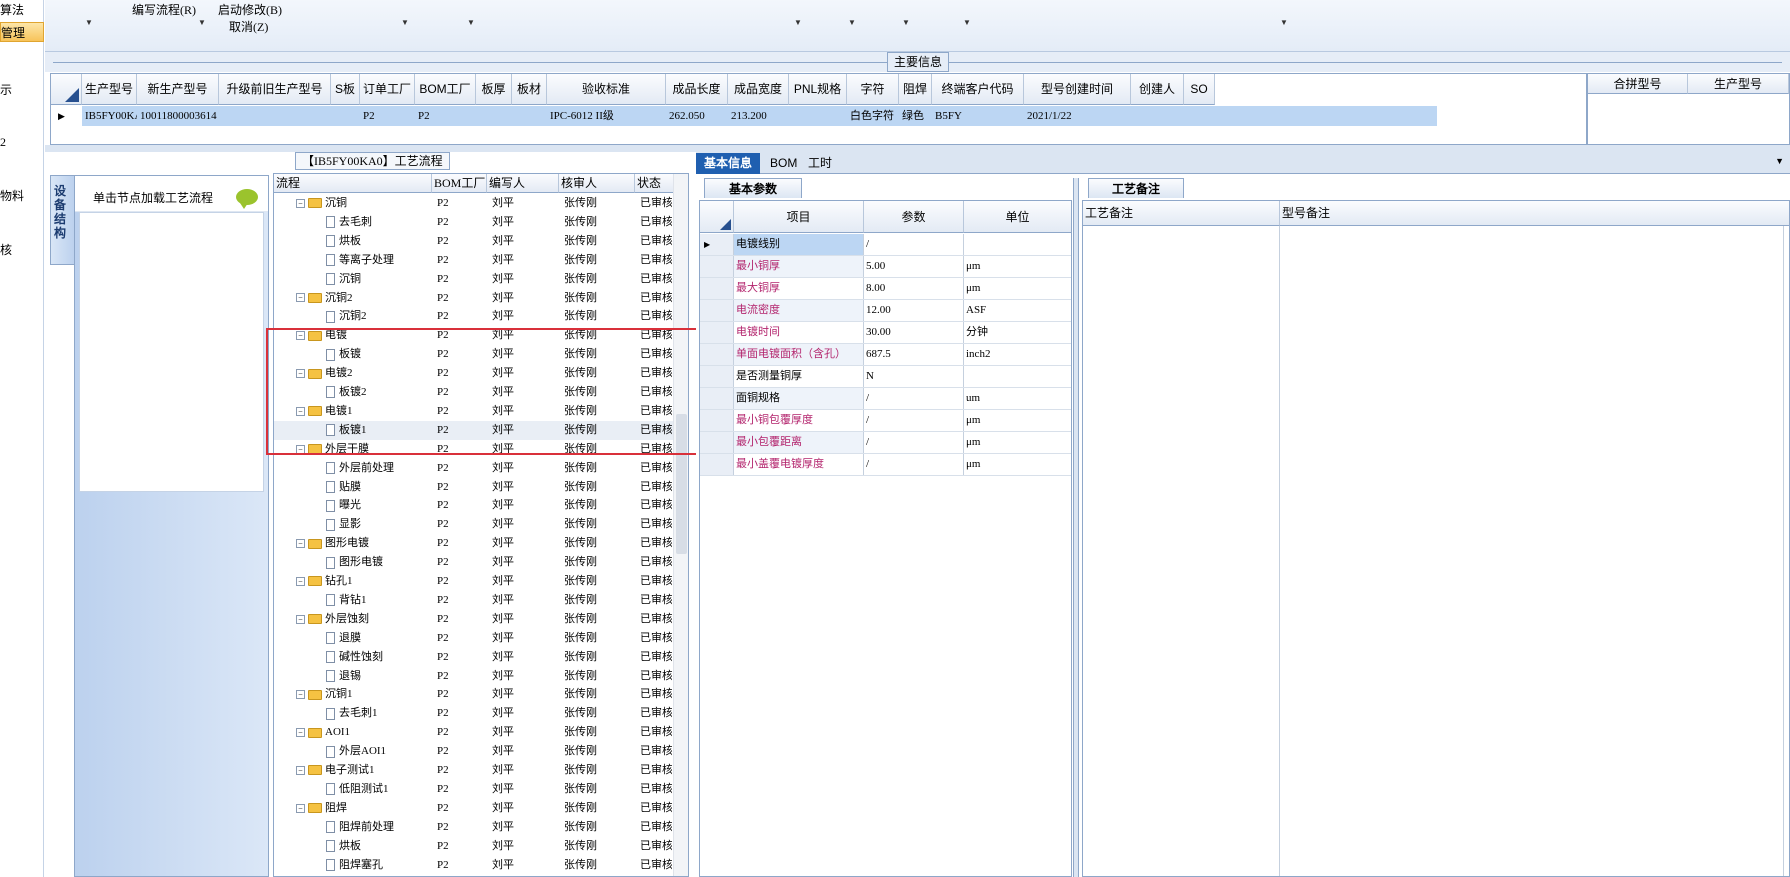 This screenshot has height=877, width=1790. Describe the element at coordinates (474, 487) in the screenshot. I see `flow-row: 贴膜 P2 刘平 张传刚 已审核` at that location.